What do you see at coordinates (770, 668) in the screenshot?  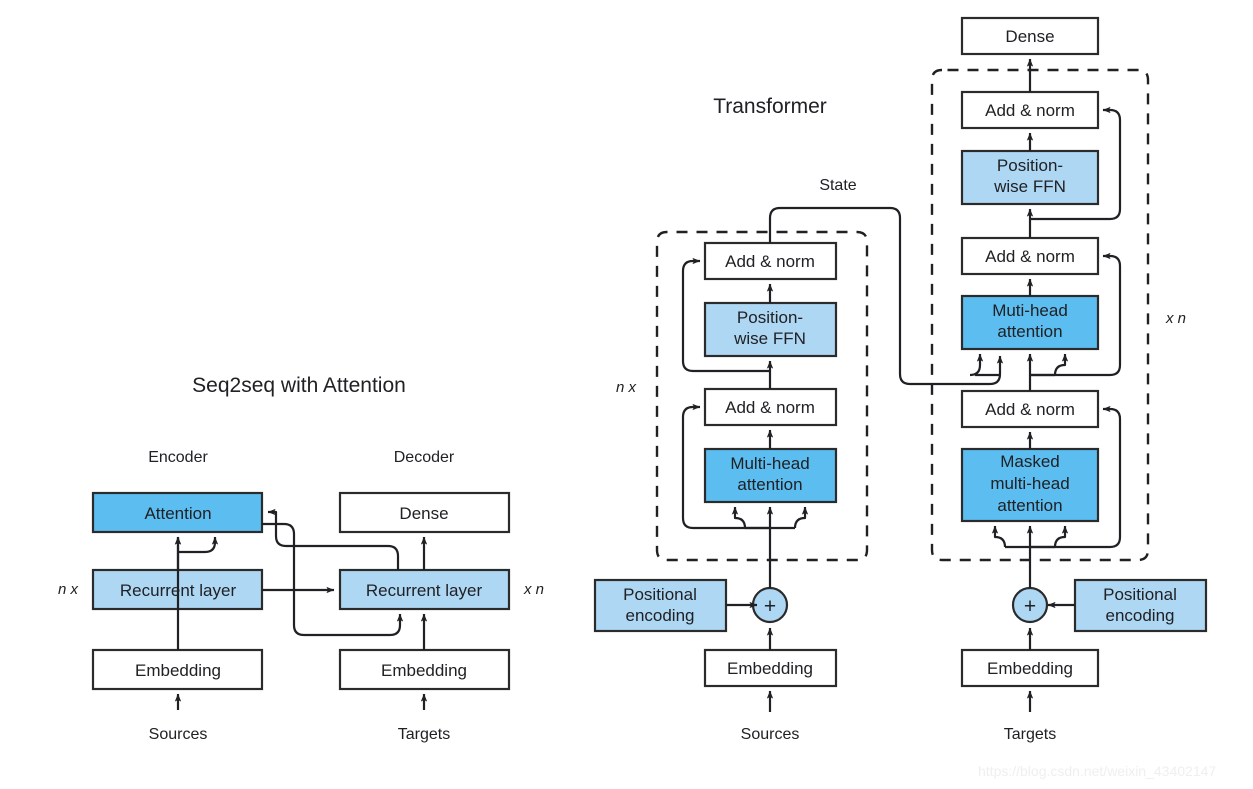 I see `enc-embedding-label: Embedding` at bounding box center [770, 668].